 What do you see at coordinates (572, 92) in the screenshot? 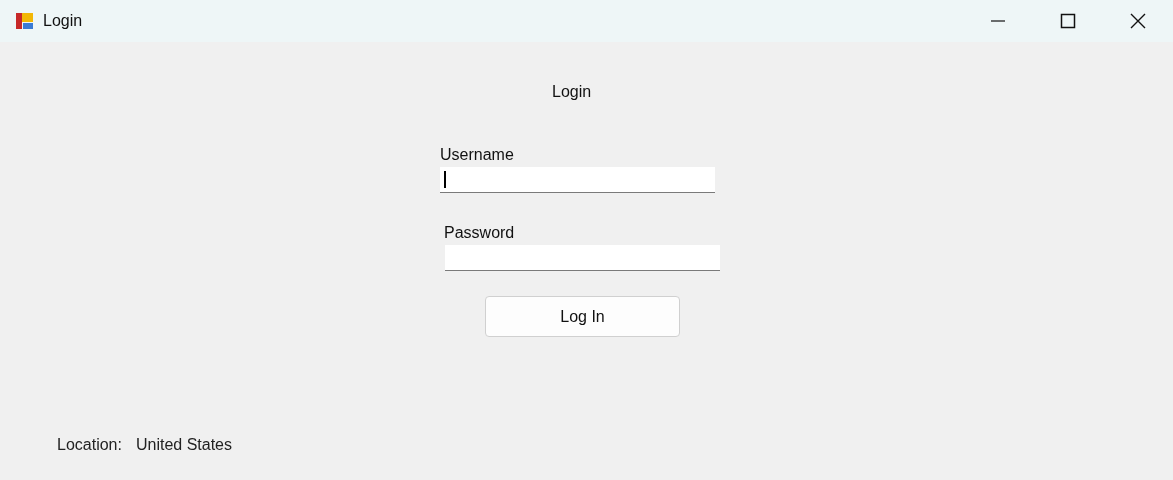
I see `form-heading: Login` at bounding box center [572, 92].